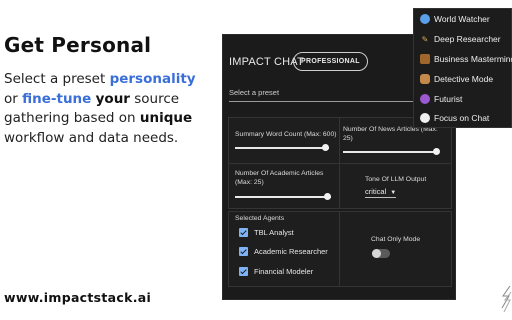 The image size is (512, 320). I want to click on academic-articles-slider, so click(283, 197).